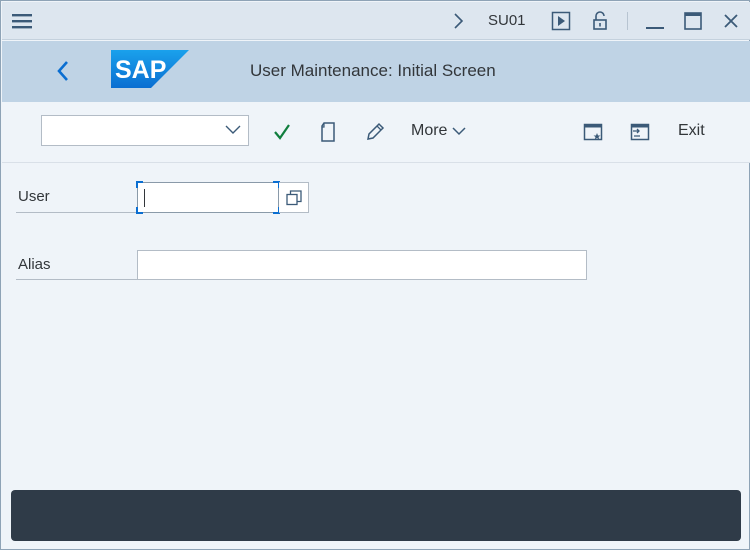  What do you see at coordinates (139, 184) in the screenshot?
I see `focus-corner-tl` at bounding box center [139, 184].